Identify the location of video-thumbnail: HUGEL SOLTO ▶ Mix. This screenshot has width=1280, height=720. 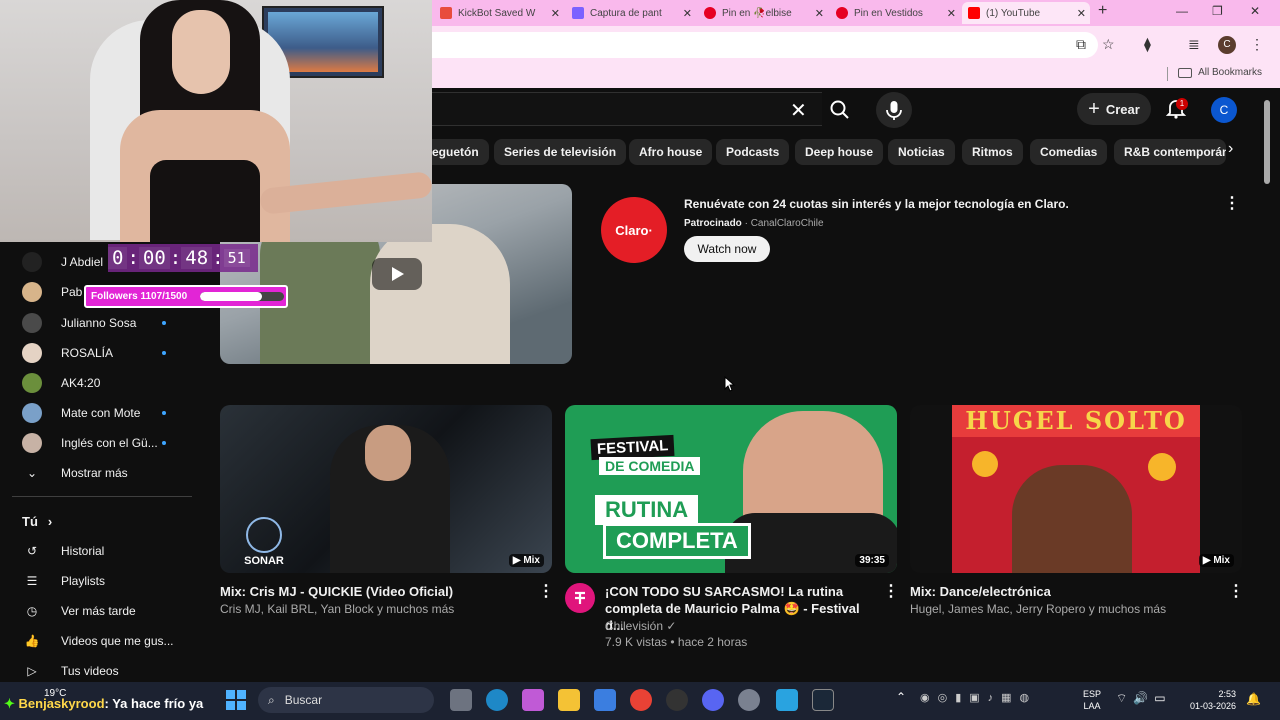
(1076, 489).